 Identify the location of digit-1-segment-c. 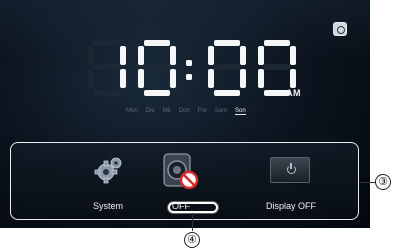
(173, 78).